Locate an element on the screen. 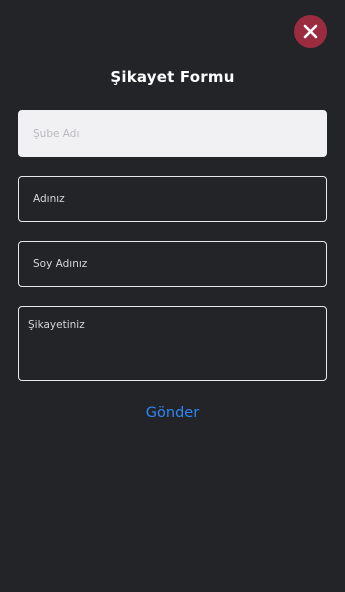  close-icon is located at coordinates (310, 31).